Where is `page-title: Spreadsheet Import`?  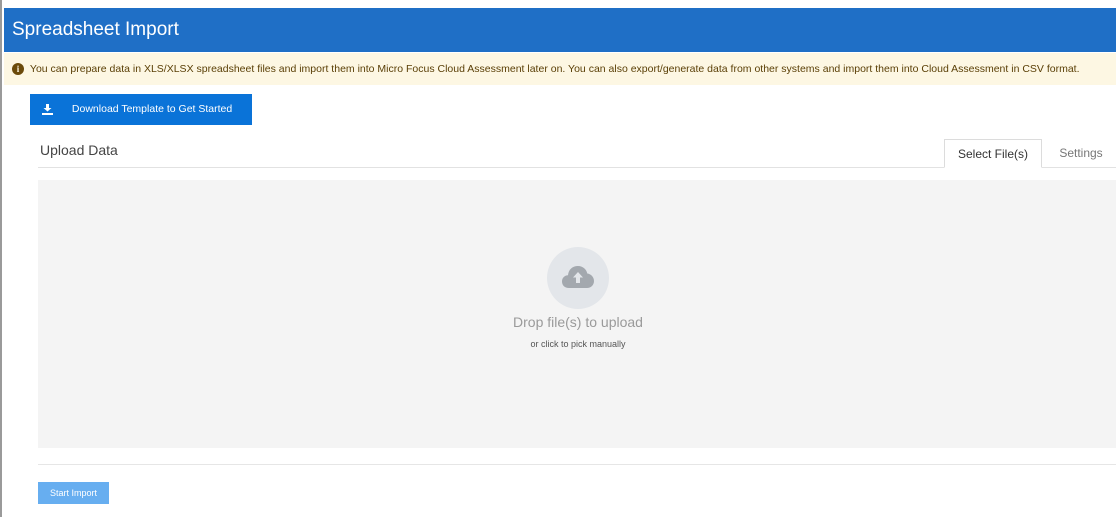
page-title: Spreadsheet Import is located at coordinates (95, 29).